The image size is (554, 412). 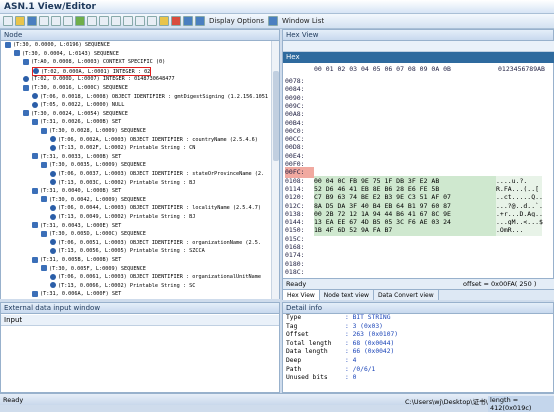 What do you see at coordinates (81, 191) in the screenshot?
I see `tree-node-label: (T:31, 0.0040, L:000B) SET` at bounding box center [81, 191].